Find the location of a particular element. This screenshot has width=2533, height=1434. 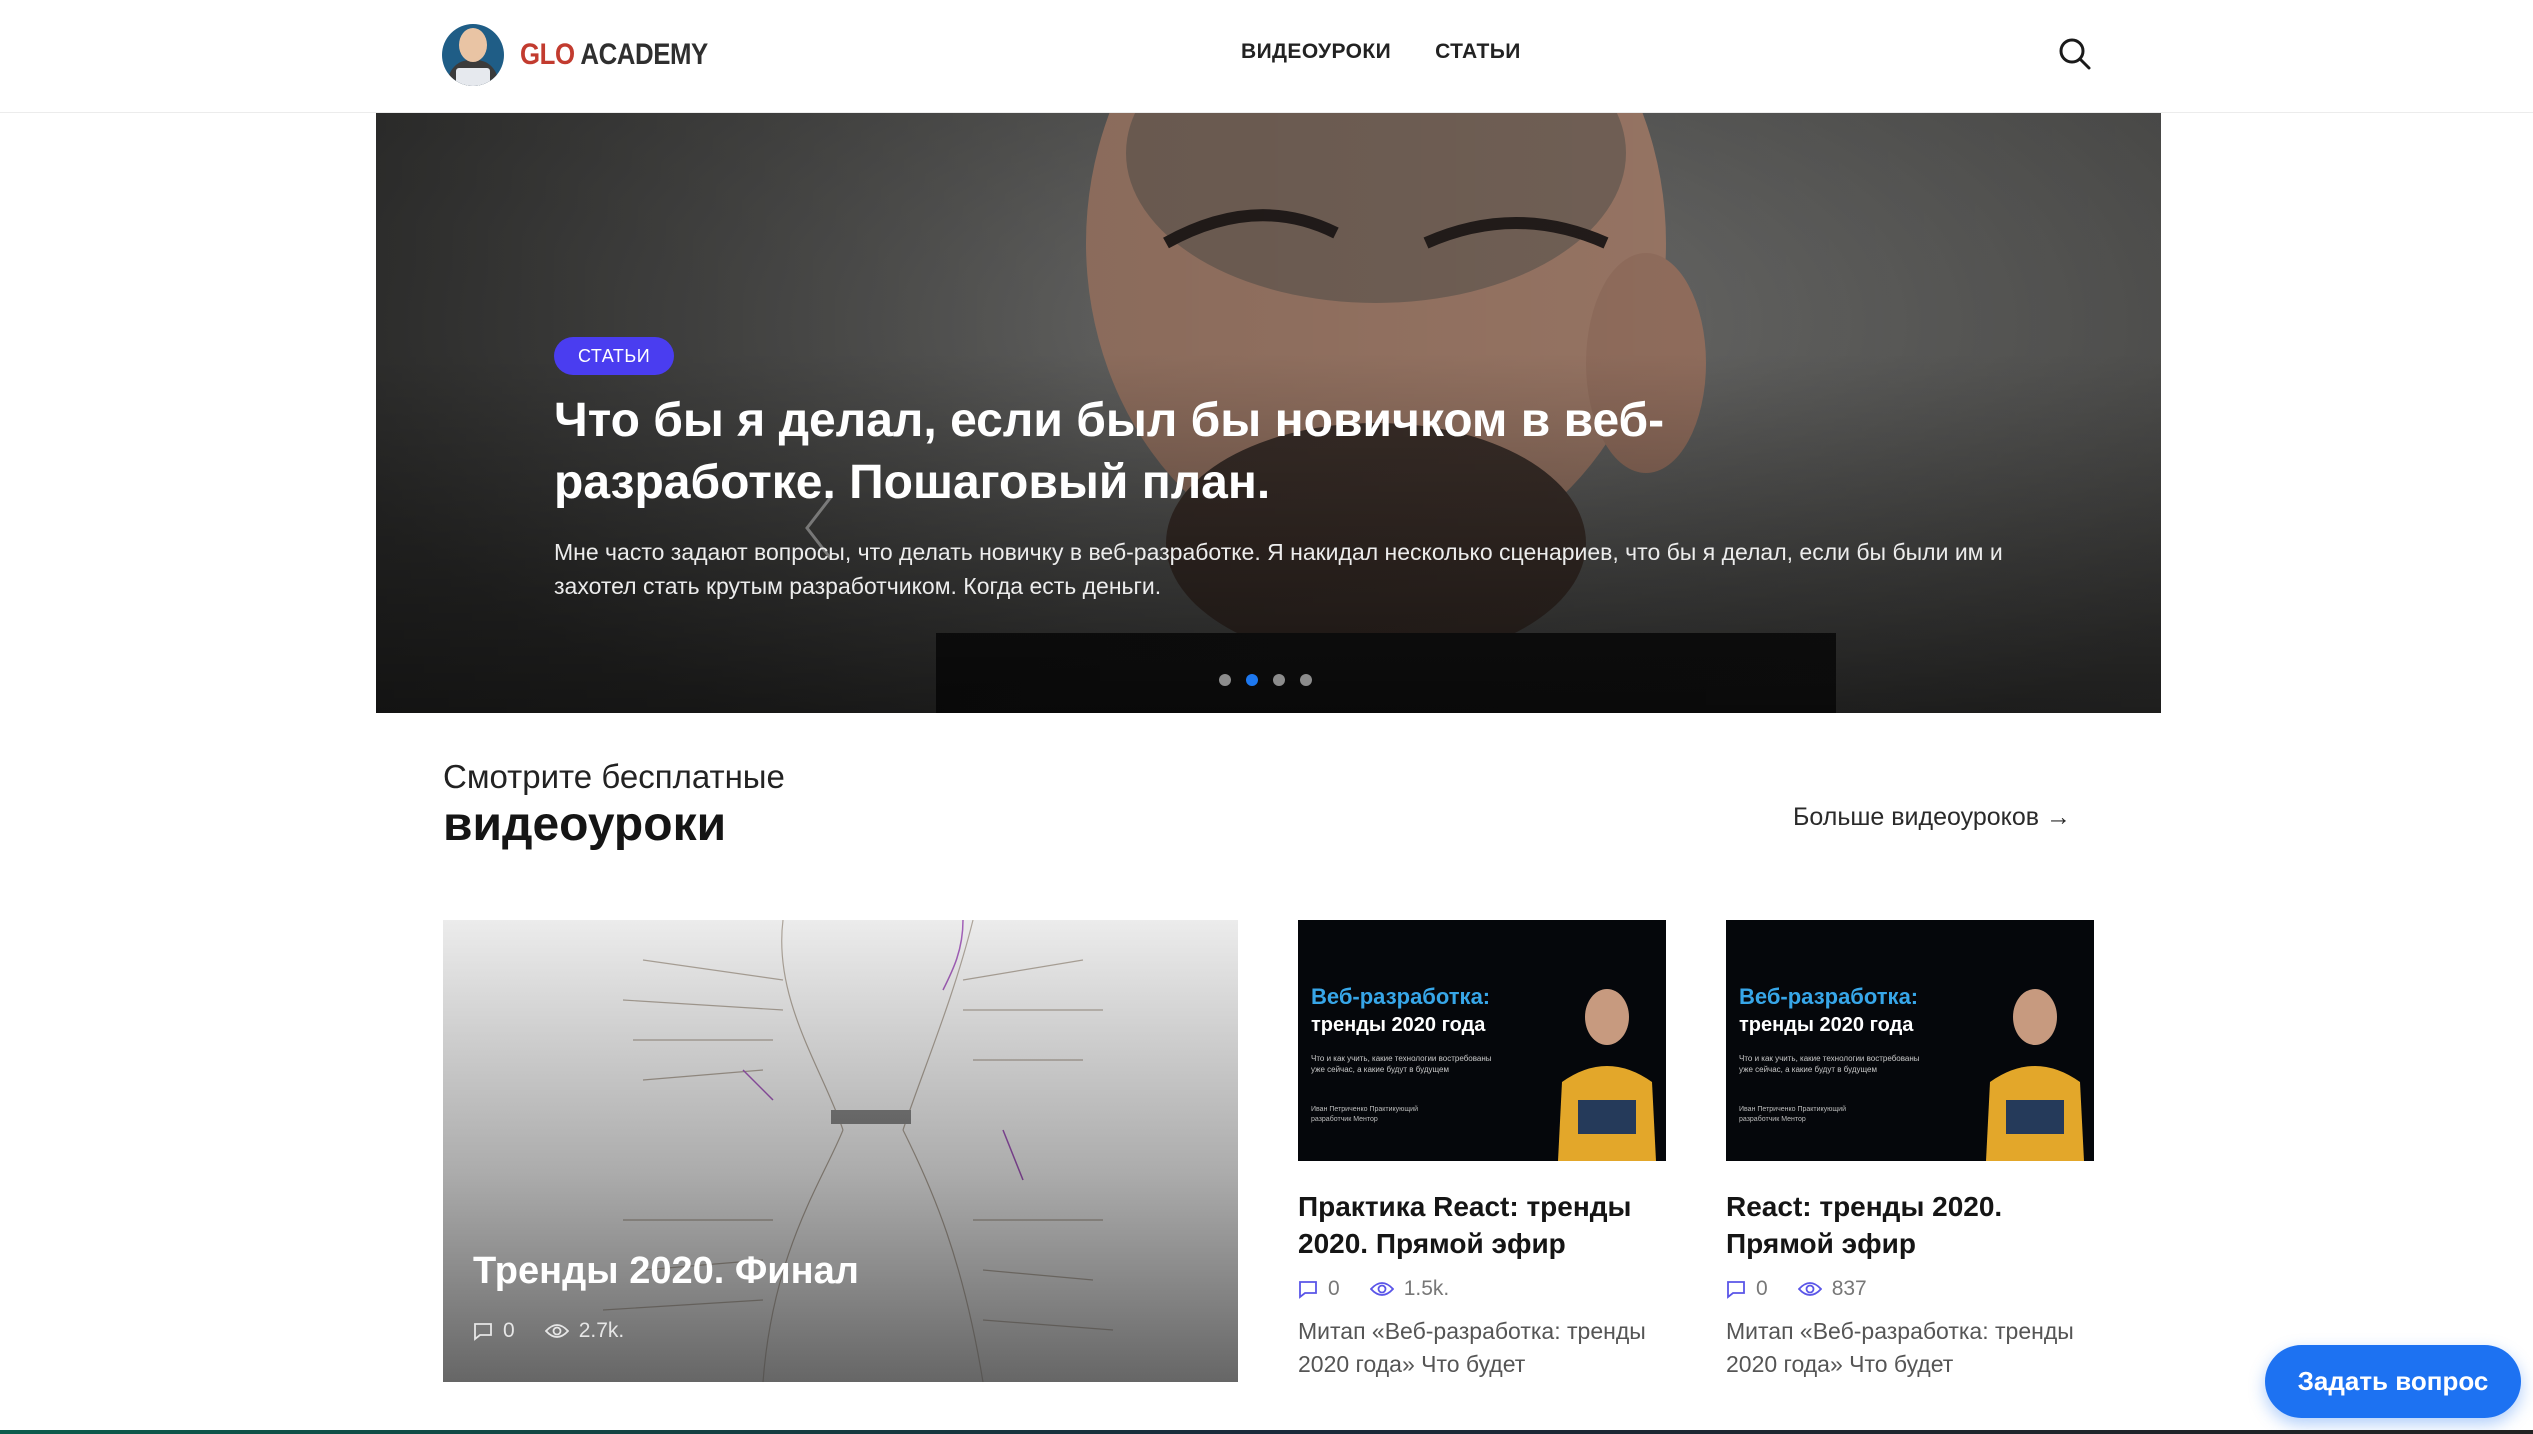

ask-question-button: Задать вопрос is located at coordinates (2393, 1381).